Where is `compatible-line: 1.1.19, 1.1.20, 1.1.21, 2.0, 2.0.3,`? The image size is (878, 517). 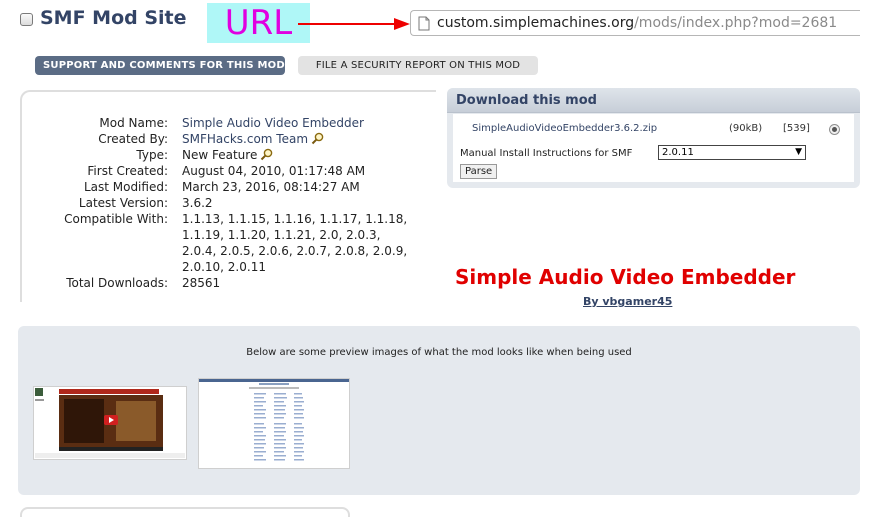
compatible-line: 1.1.19, 1.1.20, 1.1.21, 2.0, 2.0.3, is located at coordinates (281, 235).